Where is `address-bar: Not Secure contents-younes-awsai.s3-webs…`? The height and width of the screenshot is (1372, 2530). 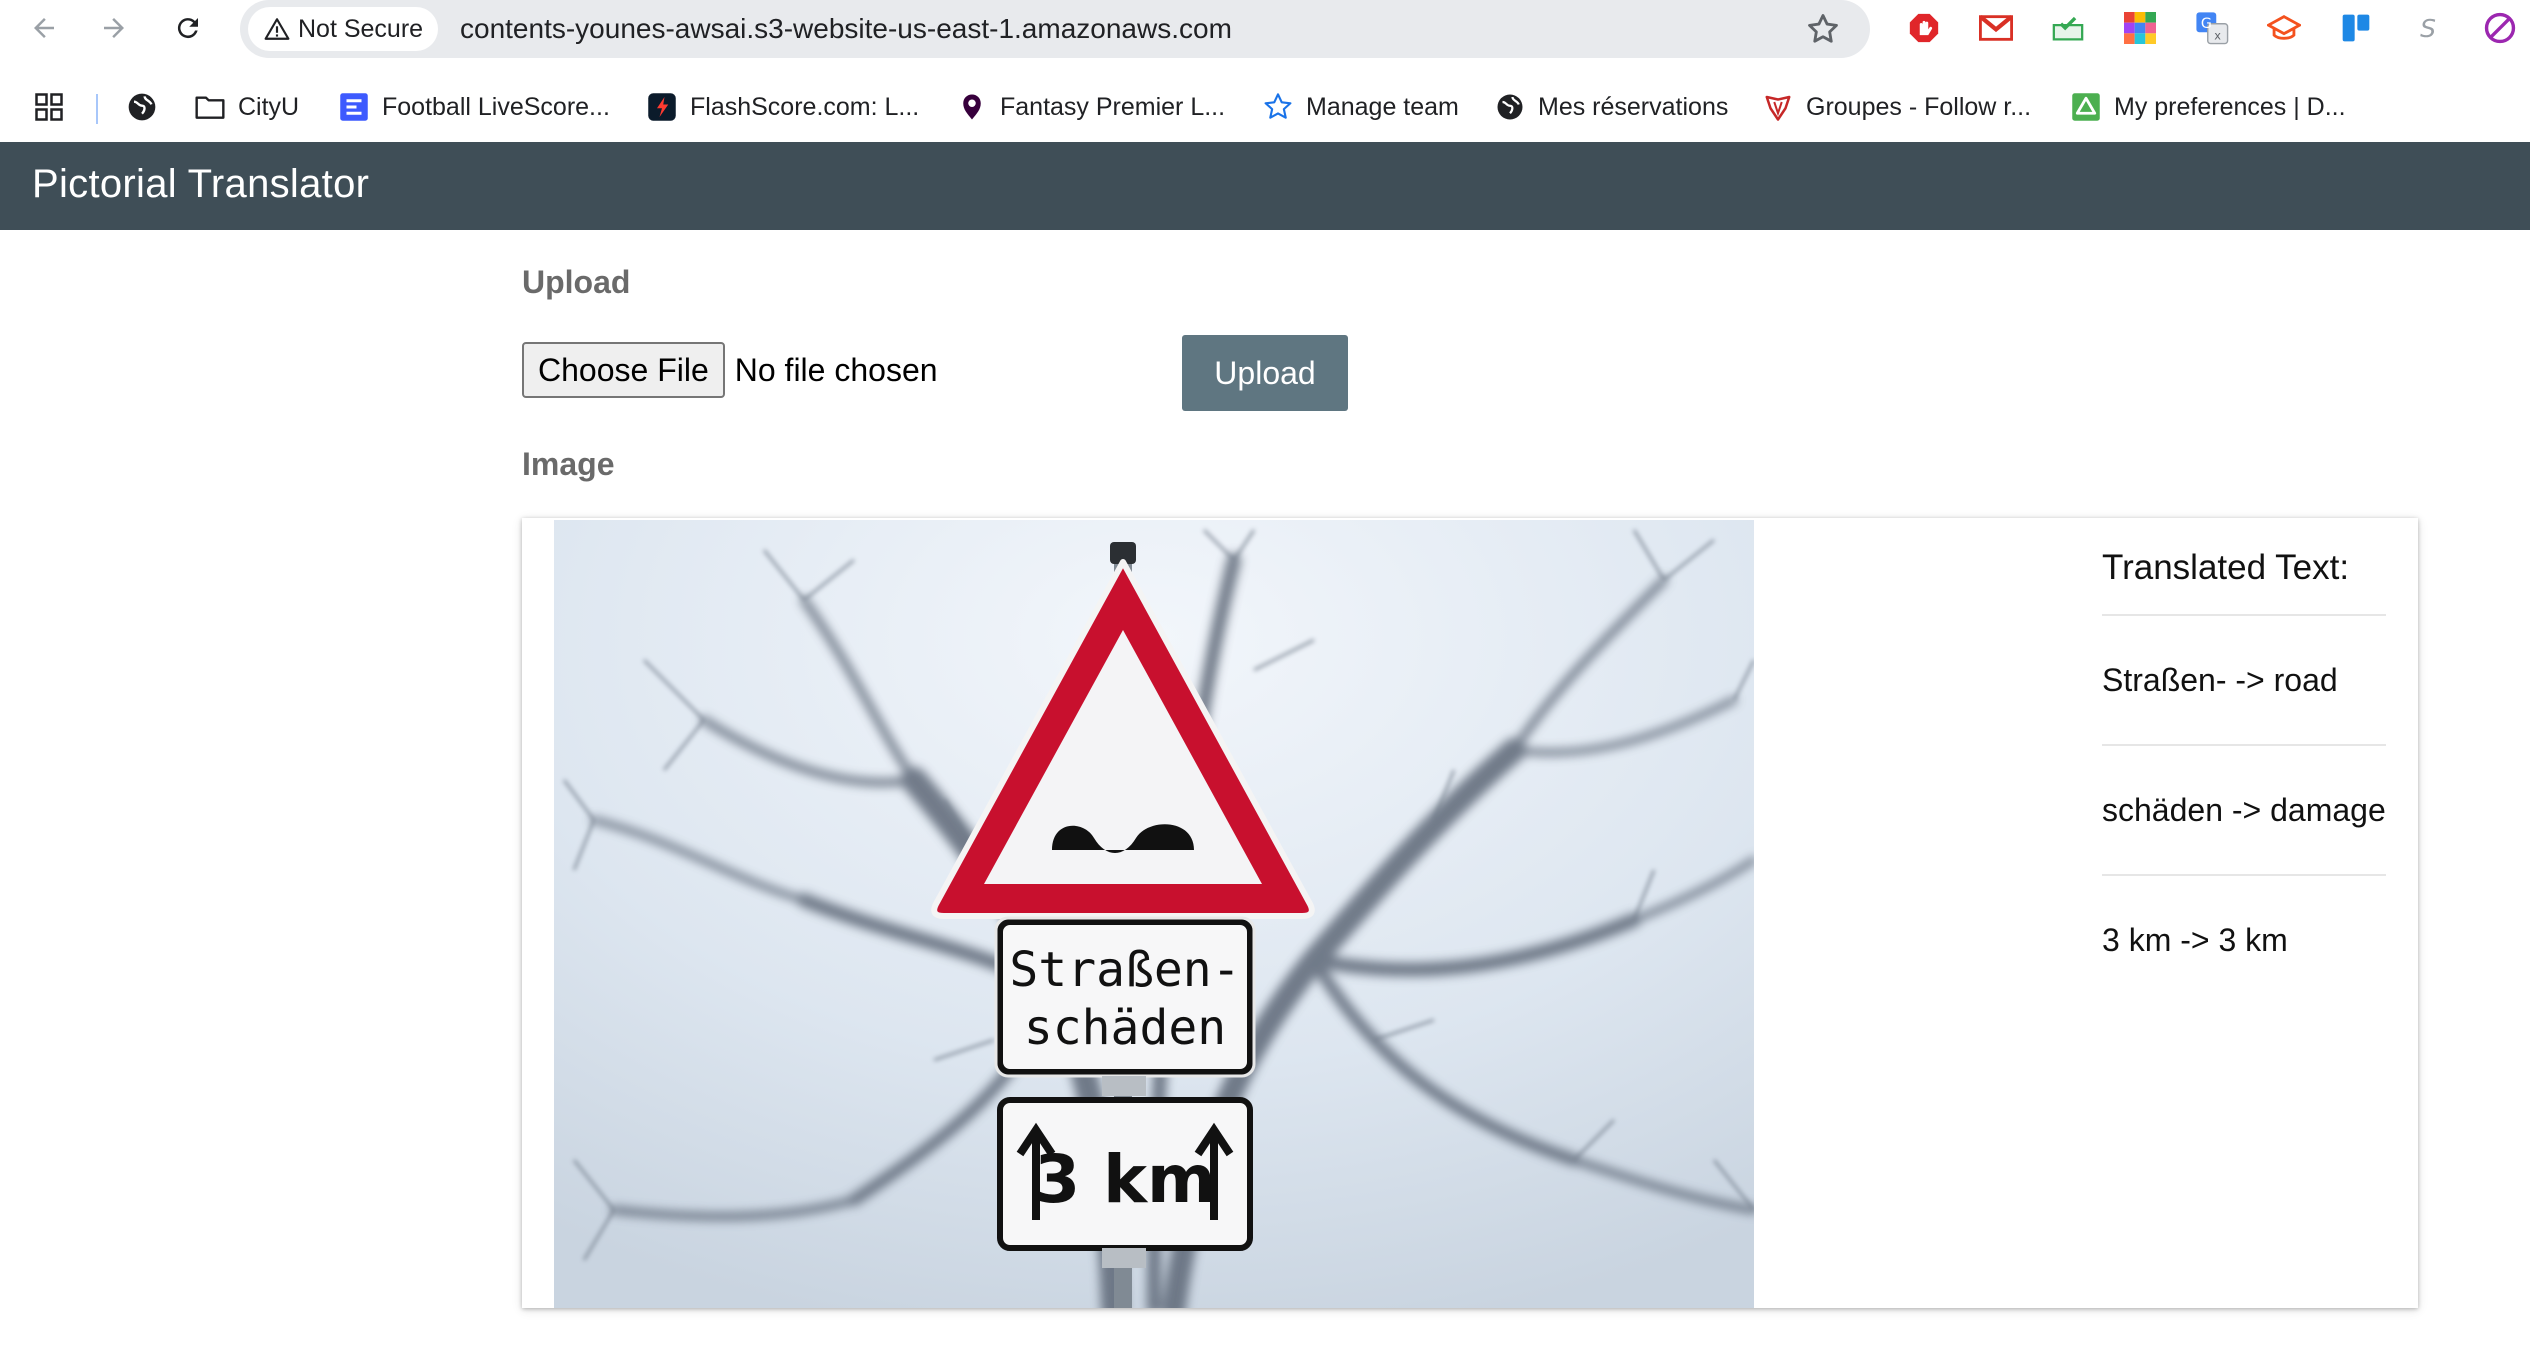
address-bar: Not Secure contents-younes-awsai.s3-webs… is located at coordinates (1055, 29).